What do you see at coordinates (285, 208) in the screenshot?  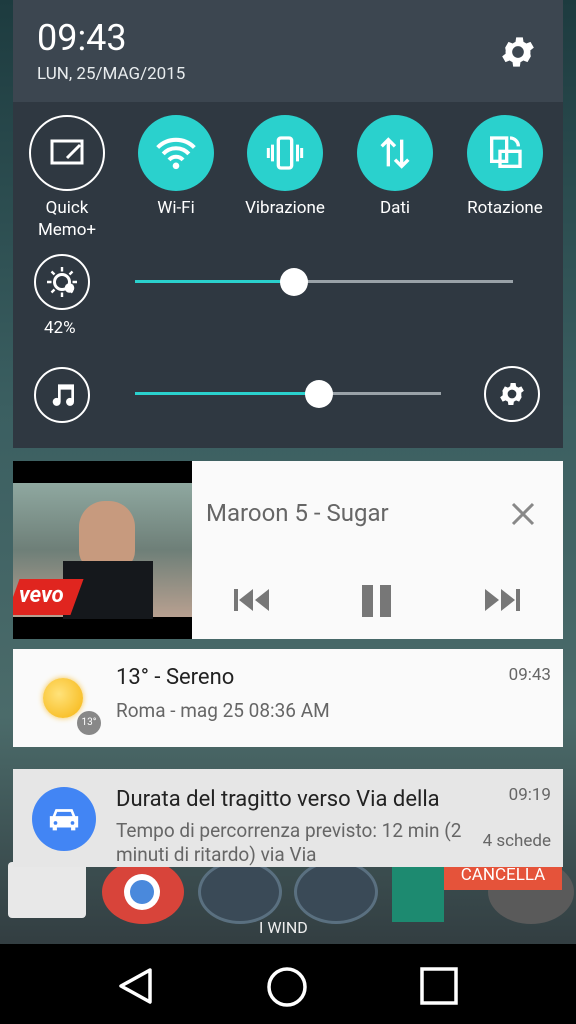 I see `tile-label: Vibrazione` at bounding box center [285, 208].